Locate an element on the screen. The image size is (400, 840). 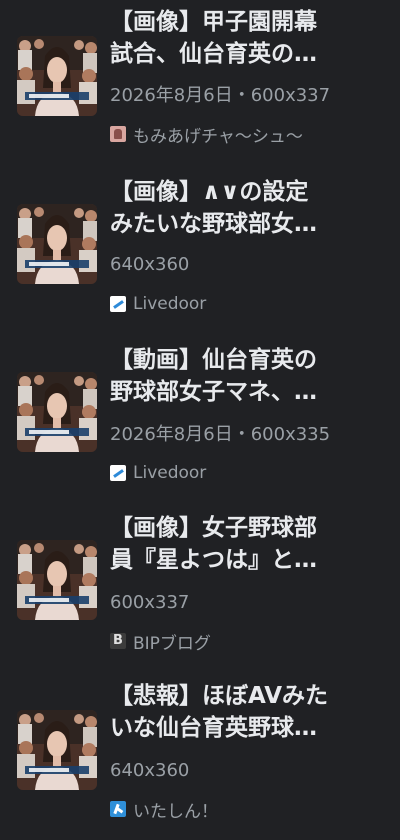
result-title-line: 【画像】女子野球部 is located at coordinates (213, 528).